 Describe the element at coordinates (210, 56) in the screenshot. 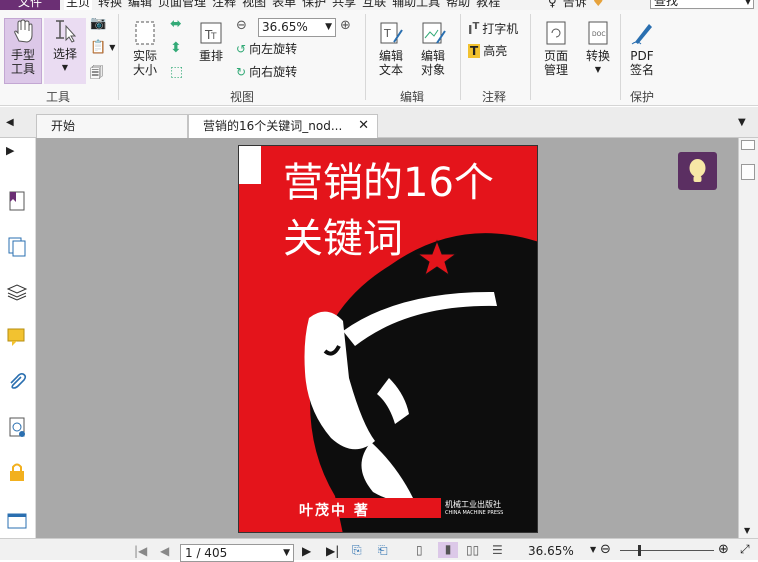

I see `reflow-label: 重排` at that location.